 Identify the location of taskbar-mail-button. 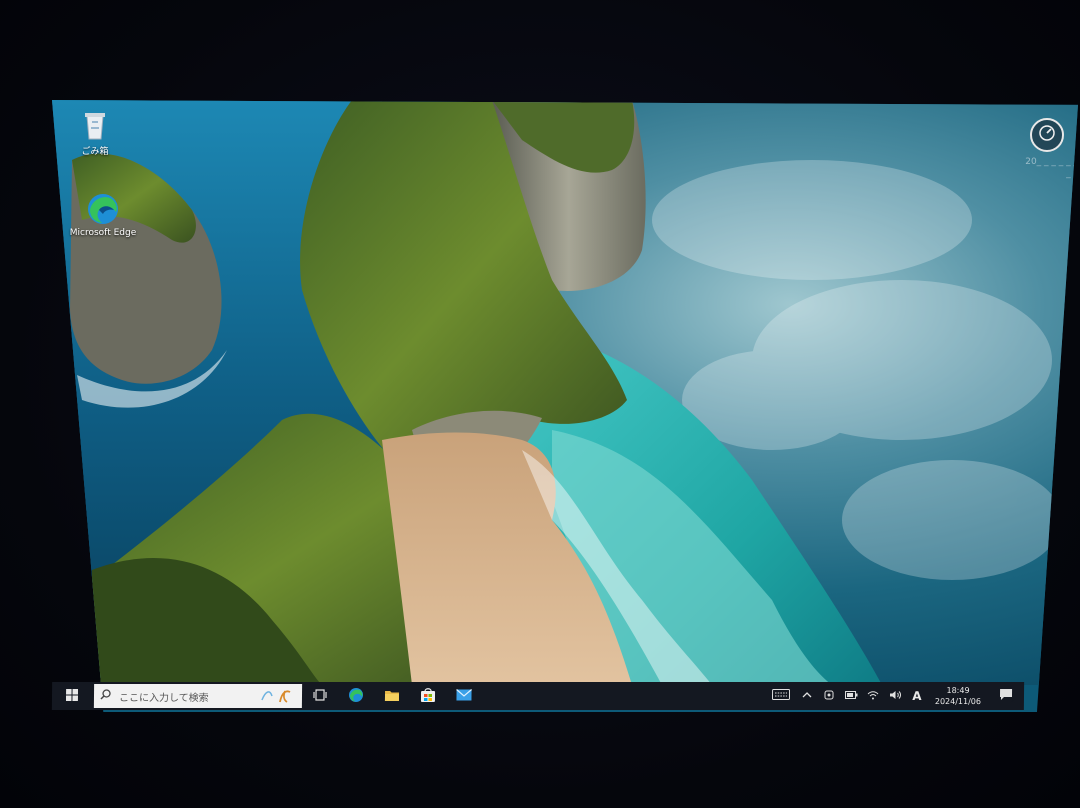
(464, 696).